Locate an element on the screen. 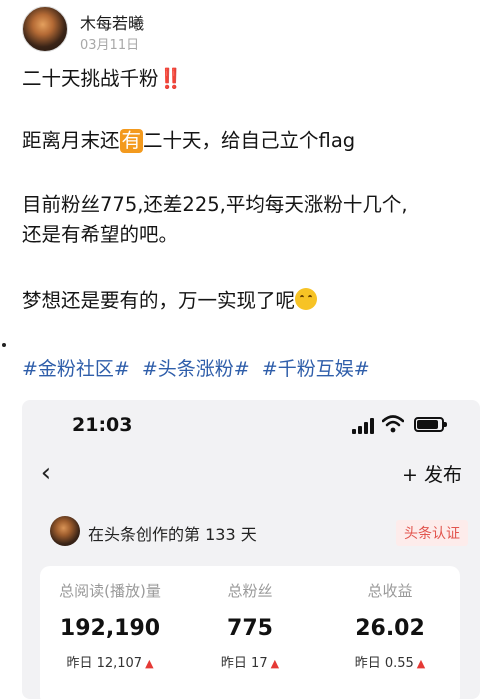 Image resolution: width=500 pixels, height=699 pixels. dream-text: 梦想还是要有的，万一实现了呢 is located at coordinates (159, 300).